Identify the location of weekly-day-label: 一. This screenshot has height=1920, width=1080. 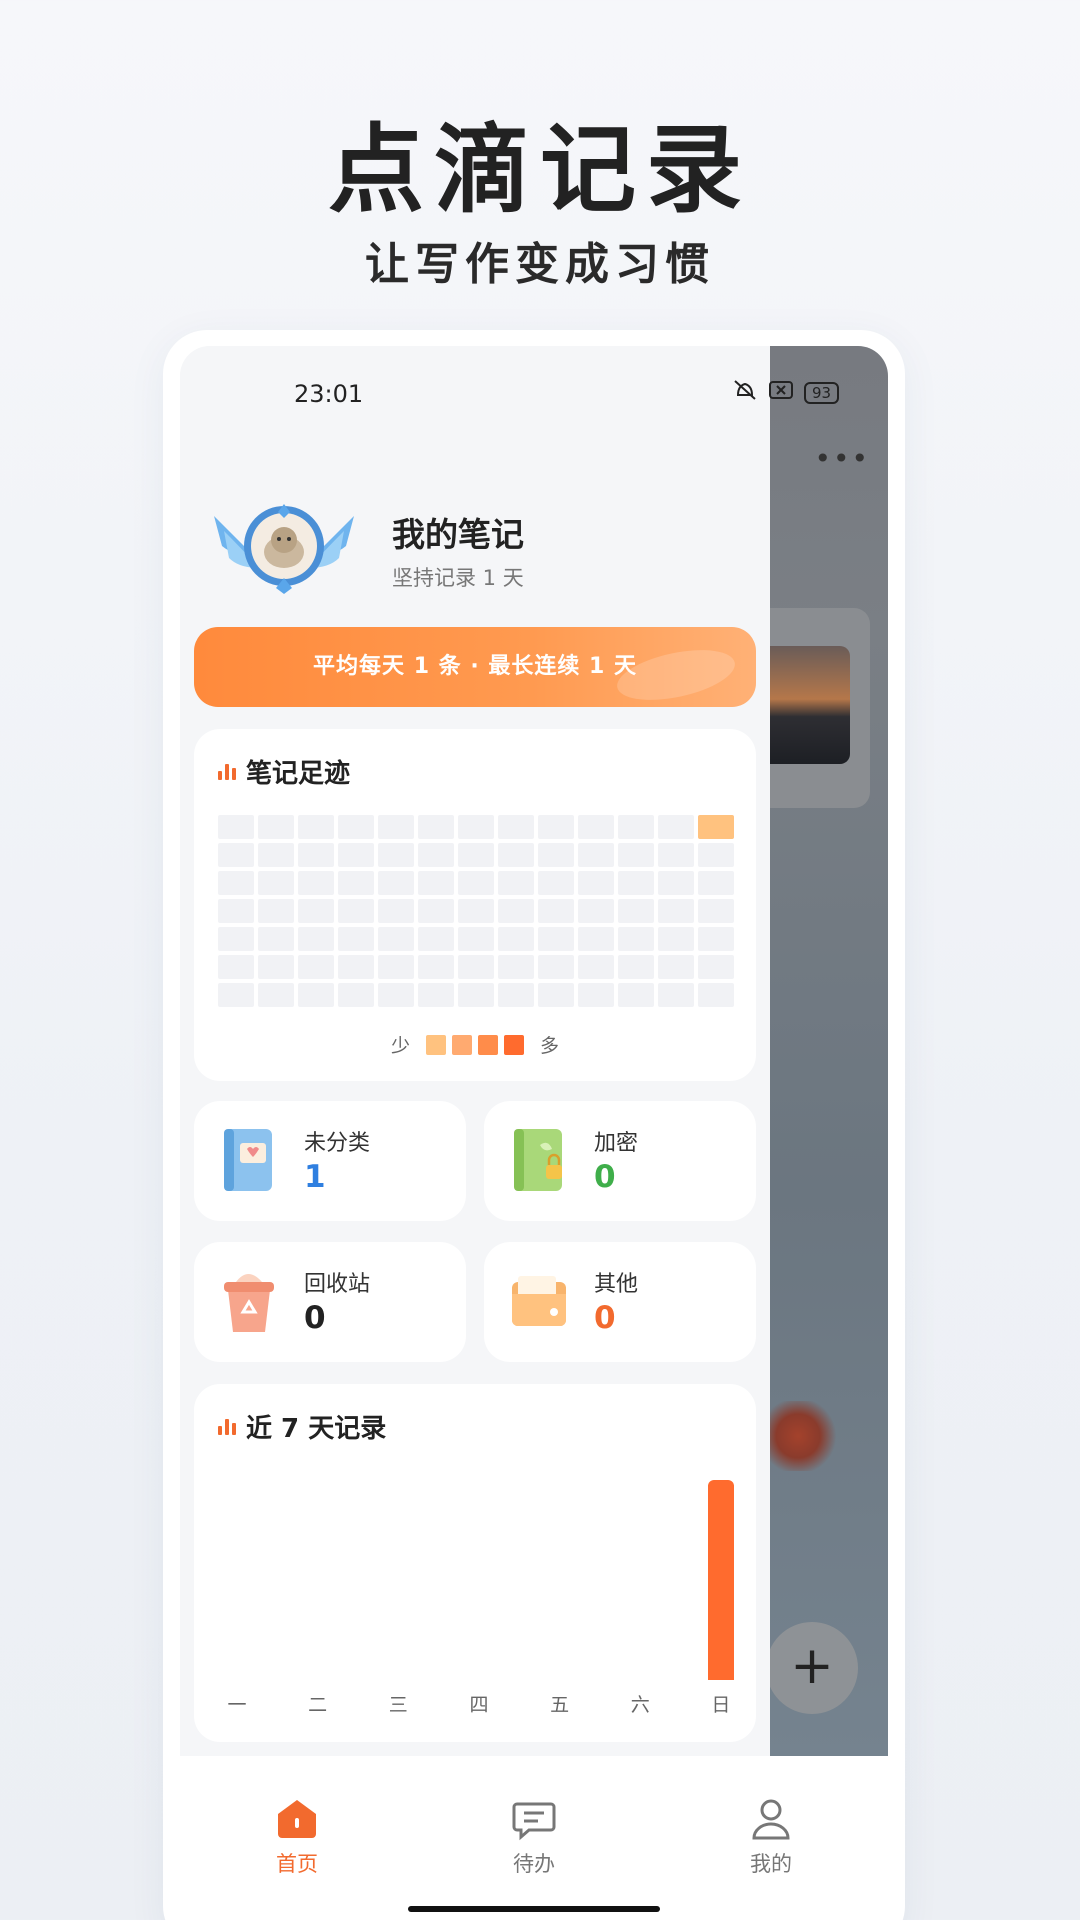
(237, 1705).